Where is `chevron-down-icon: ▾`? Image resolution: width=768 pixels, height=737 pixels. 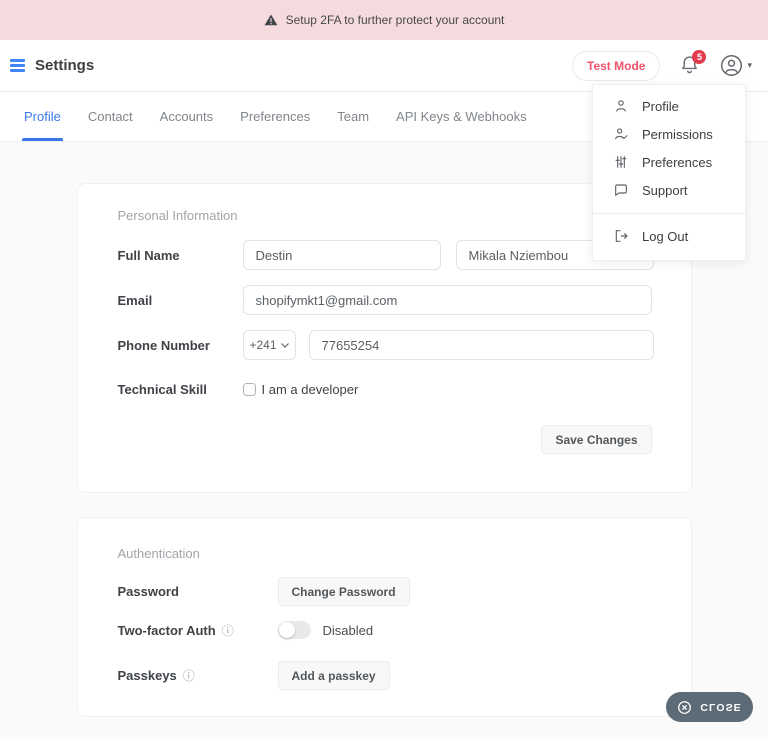
chevron-down-icon: ▾ is located at coordinates (749, 65).